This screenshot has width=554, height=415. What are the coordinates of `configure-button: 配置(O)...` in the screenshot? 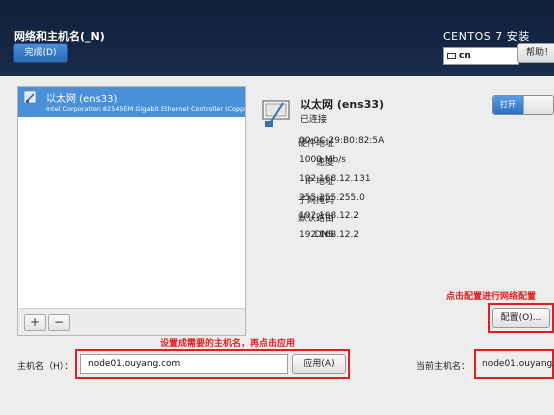 It's located at (521, 318).